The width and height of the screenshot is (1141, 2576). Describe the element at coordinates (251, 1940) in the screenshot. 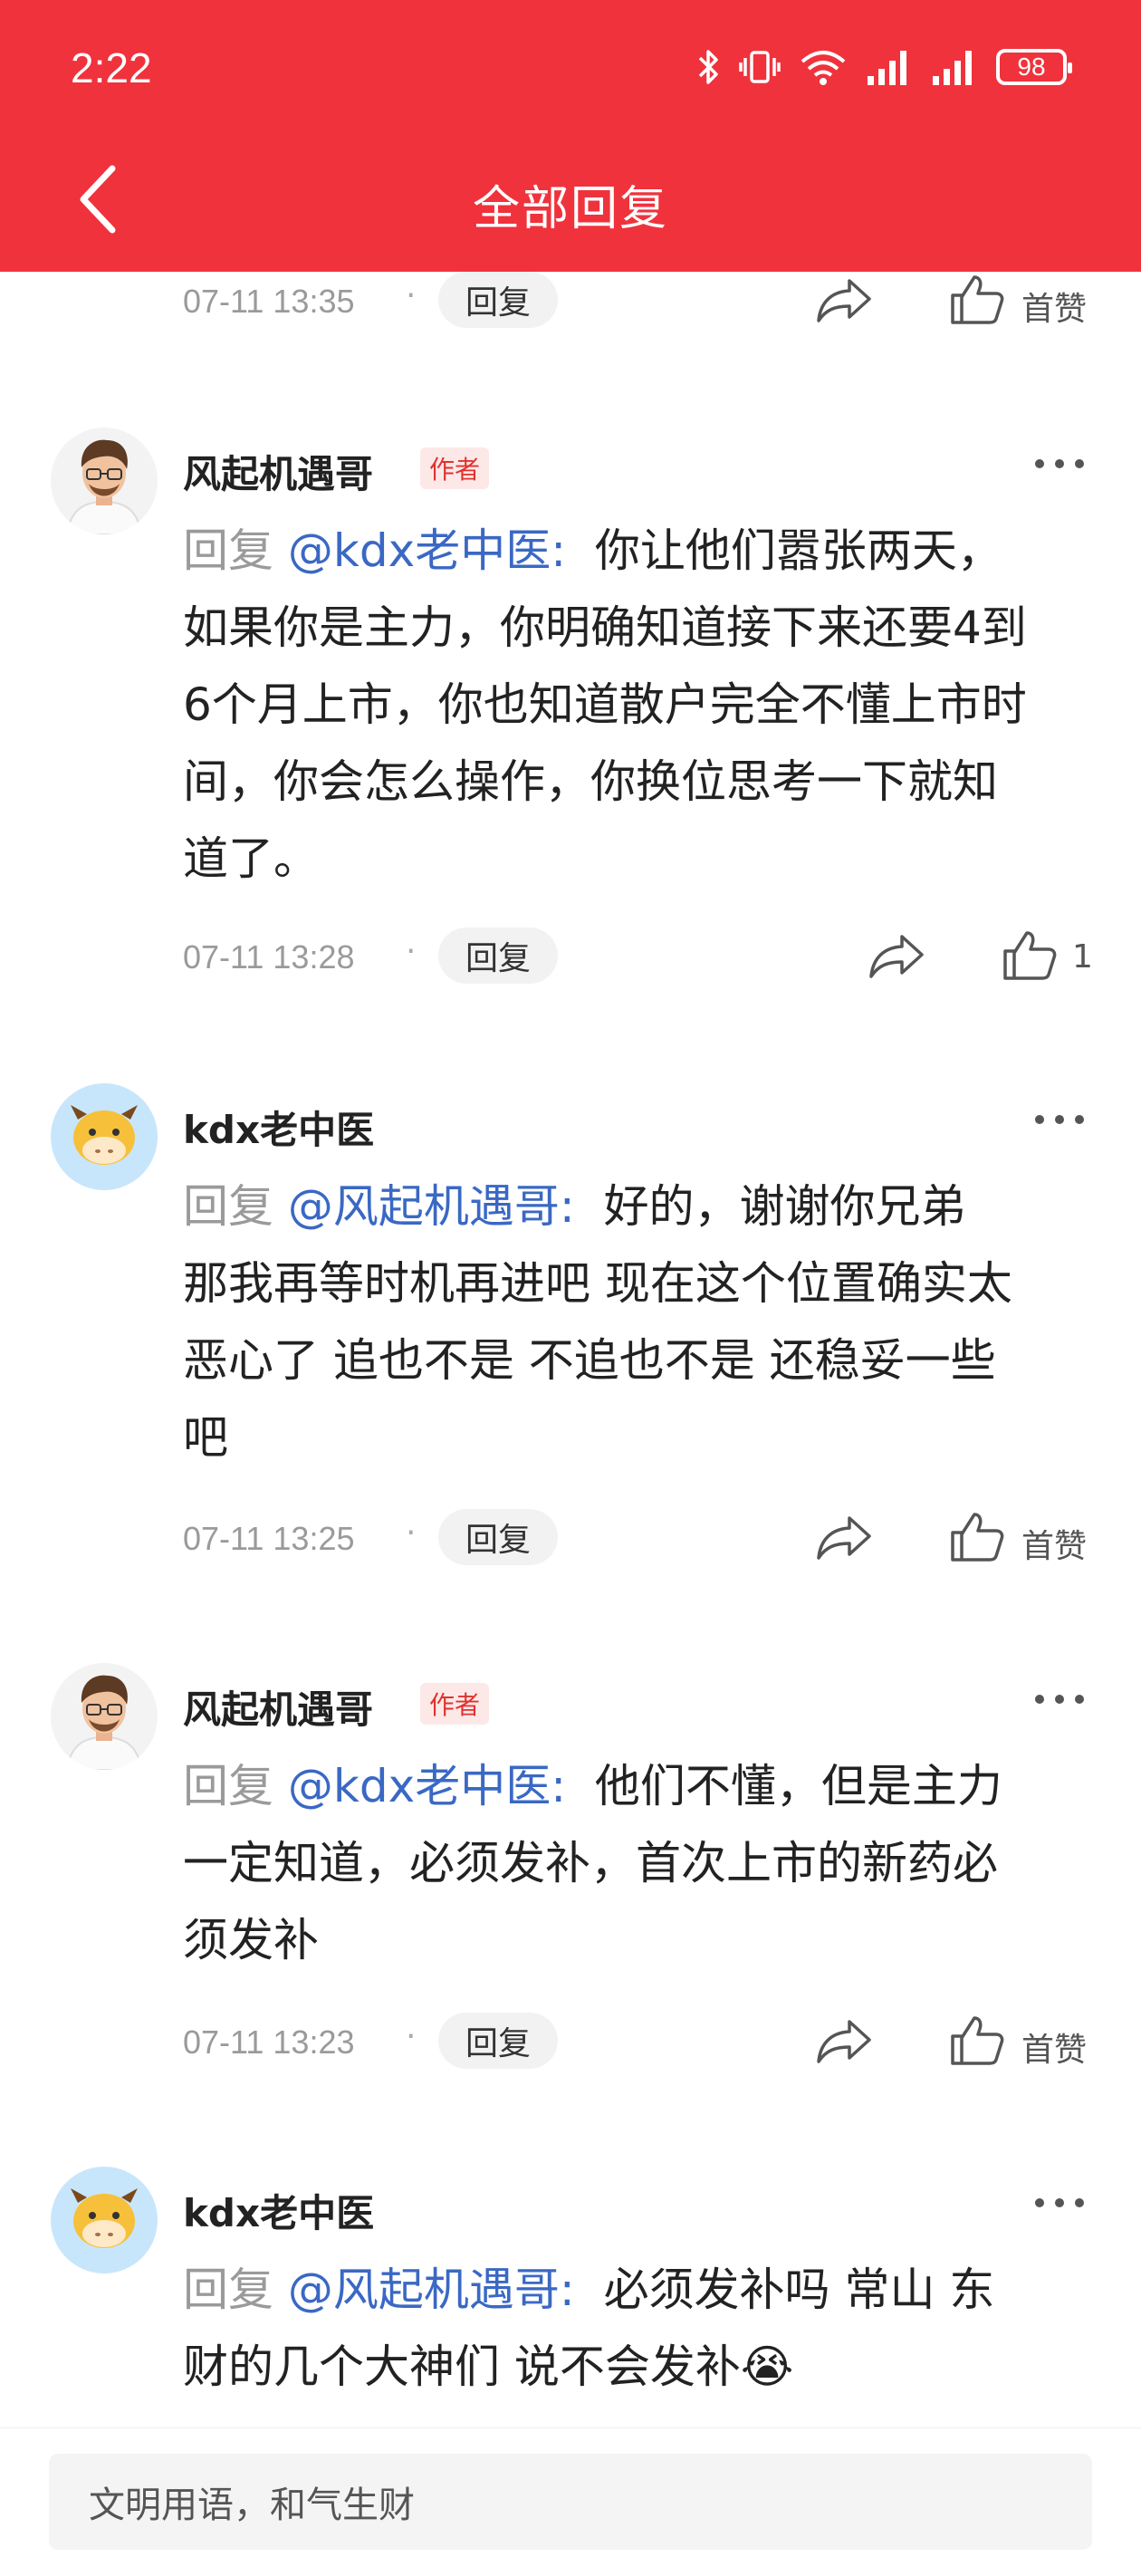

I see `comment-line: 须发补` at that location.